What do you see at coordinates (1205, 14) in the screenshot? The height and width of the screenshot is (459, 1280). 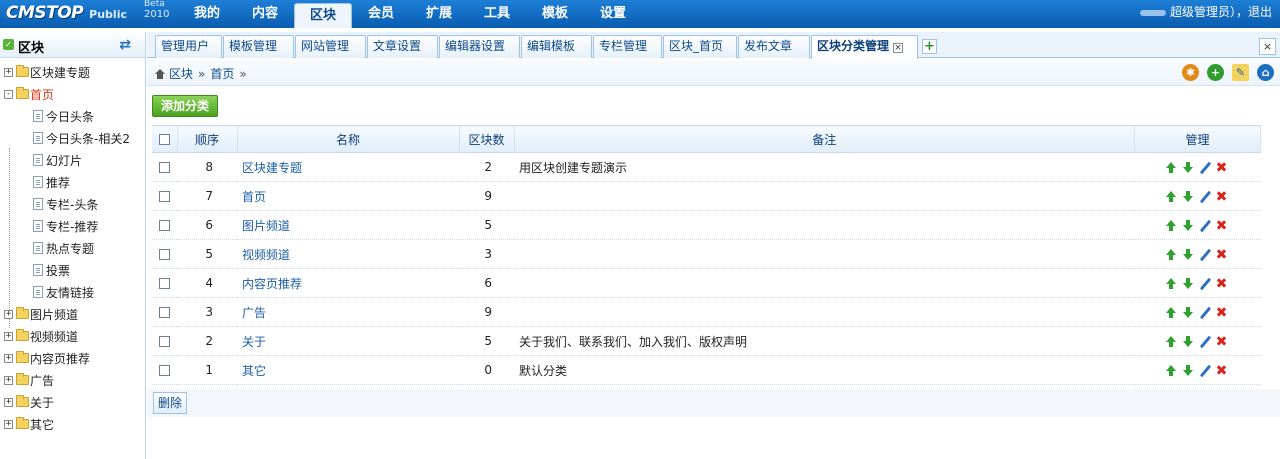 I see `user-area: 超级管理员），退出` at bounding box center [1205, 14].